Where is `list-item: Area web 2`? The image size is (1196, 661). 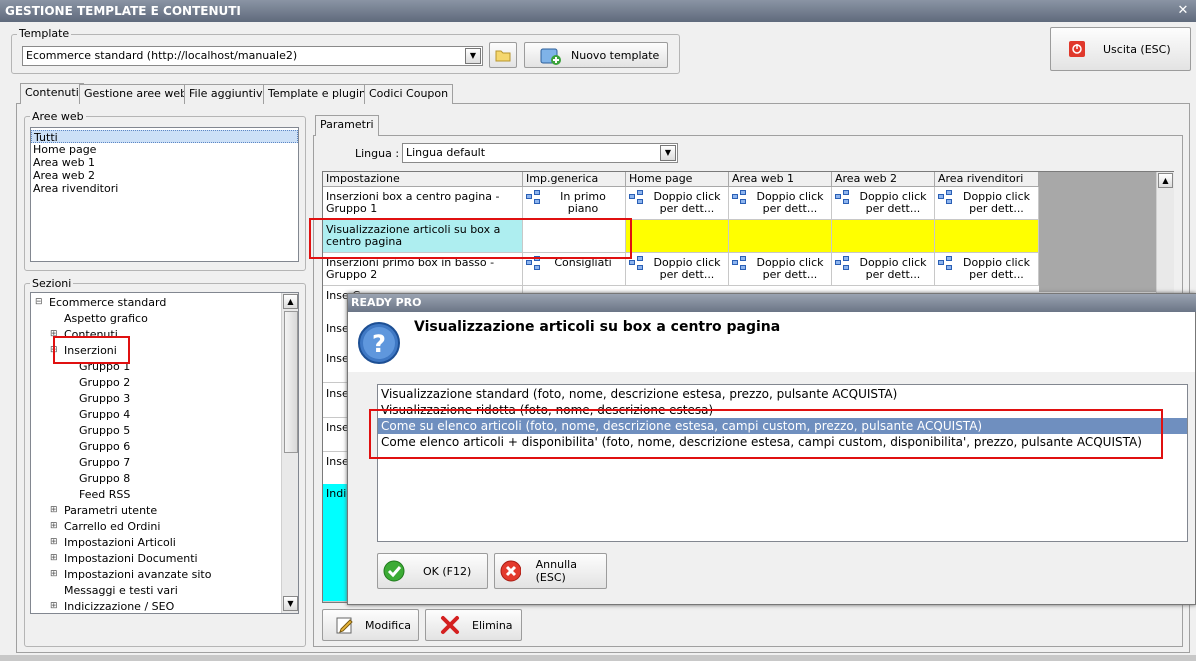 list-item: Area web 2 is located at coordinates (164, 175).